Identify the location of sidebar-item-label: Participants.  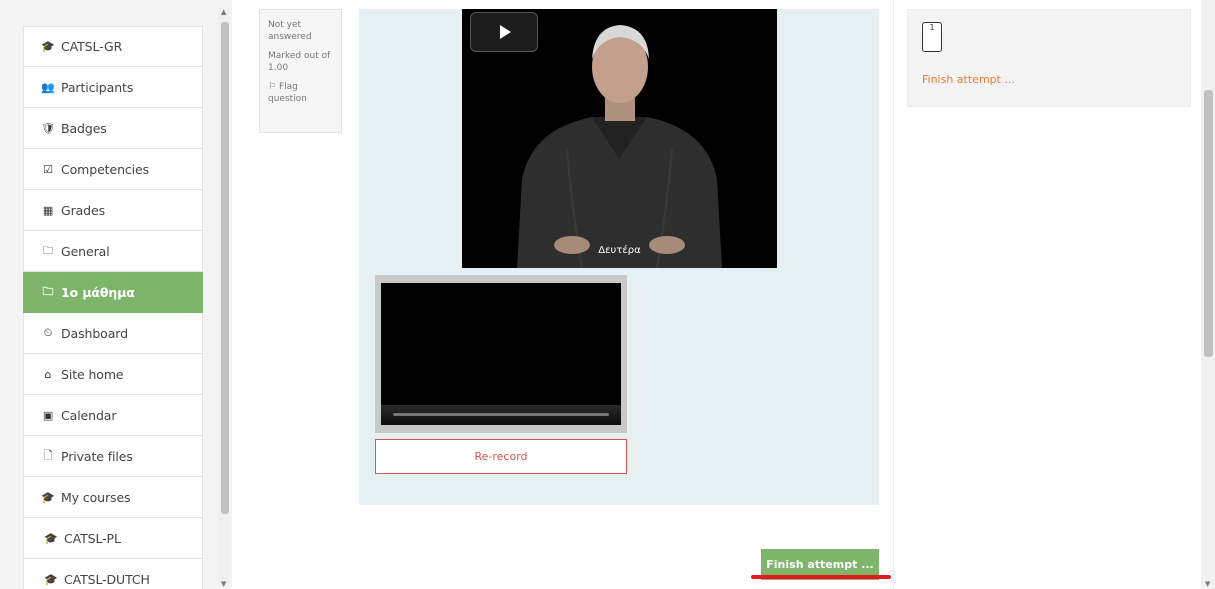
(97, 87).